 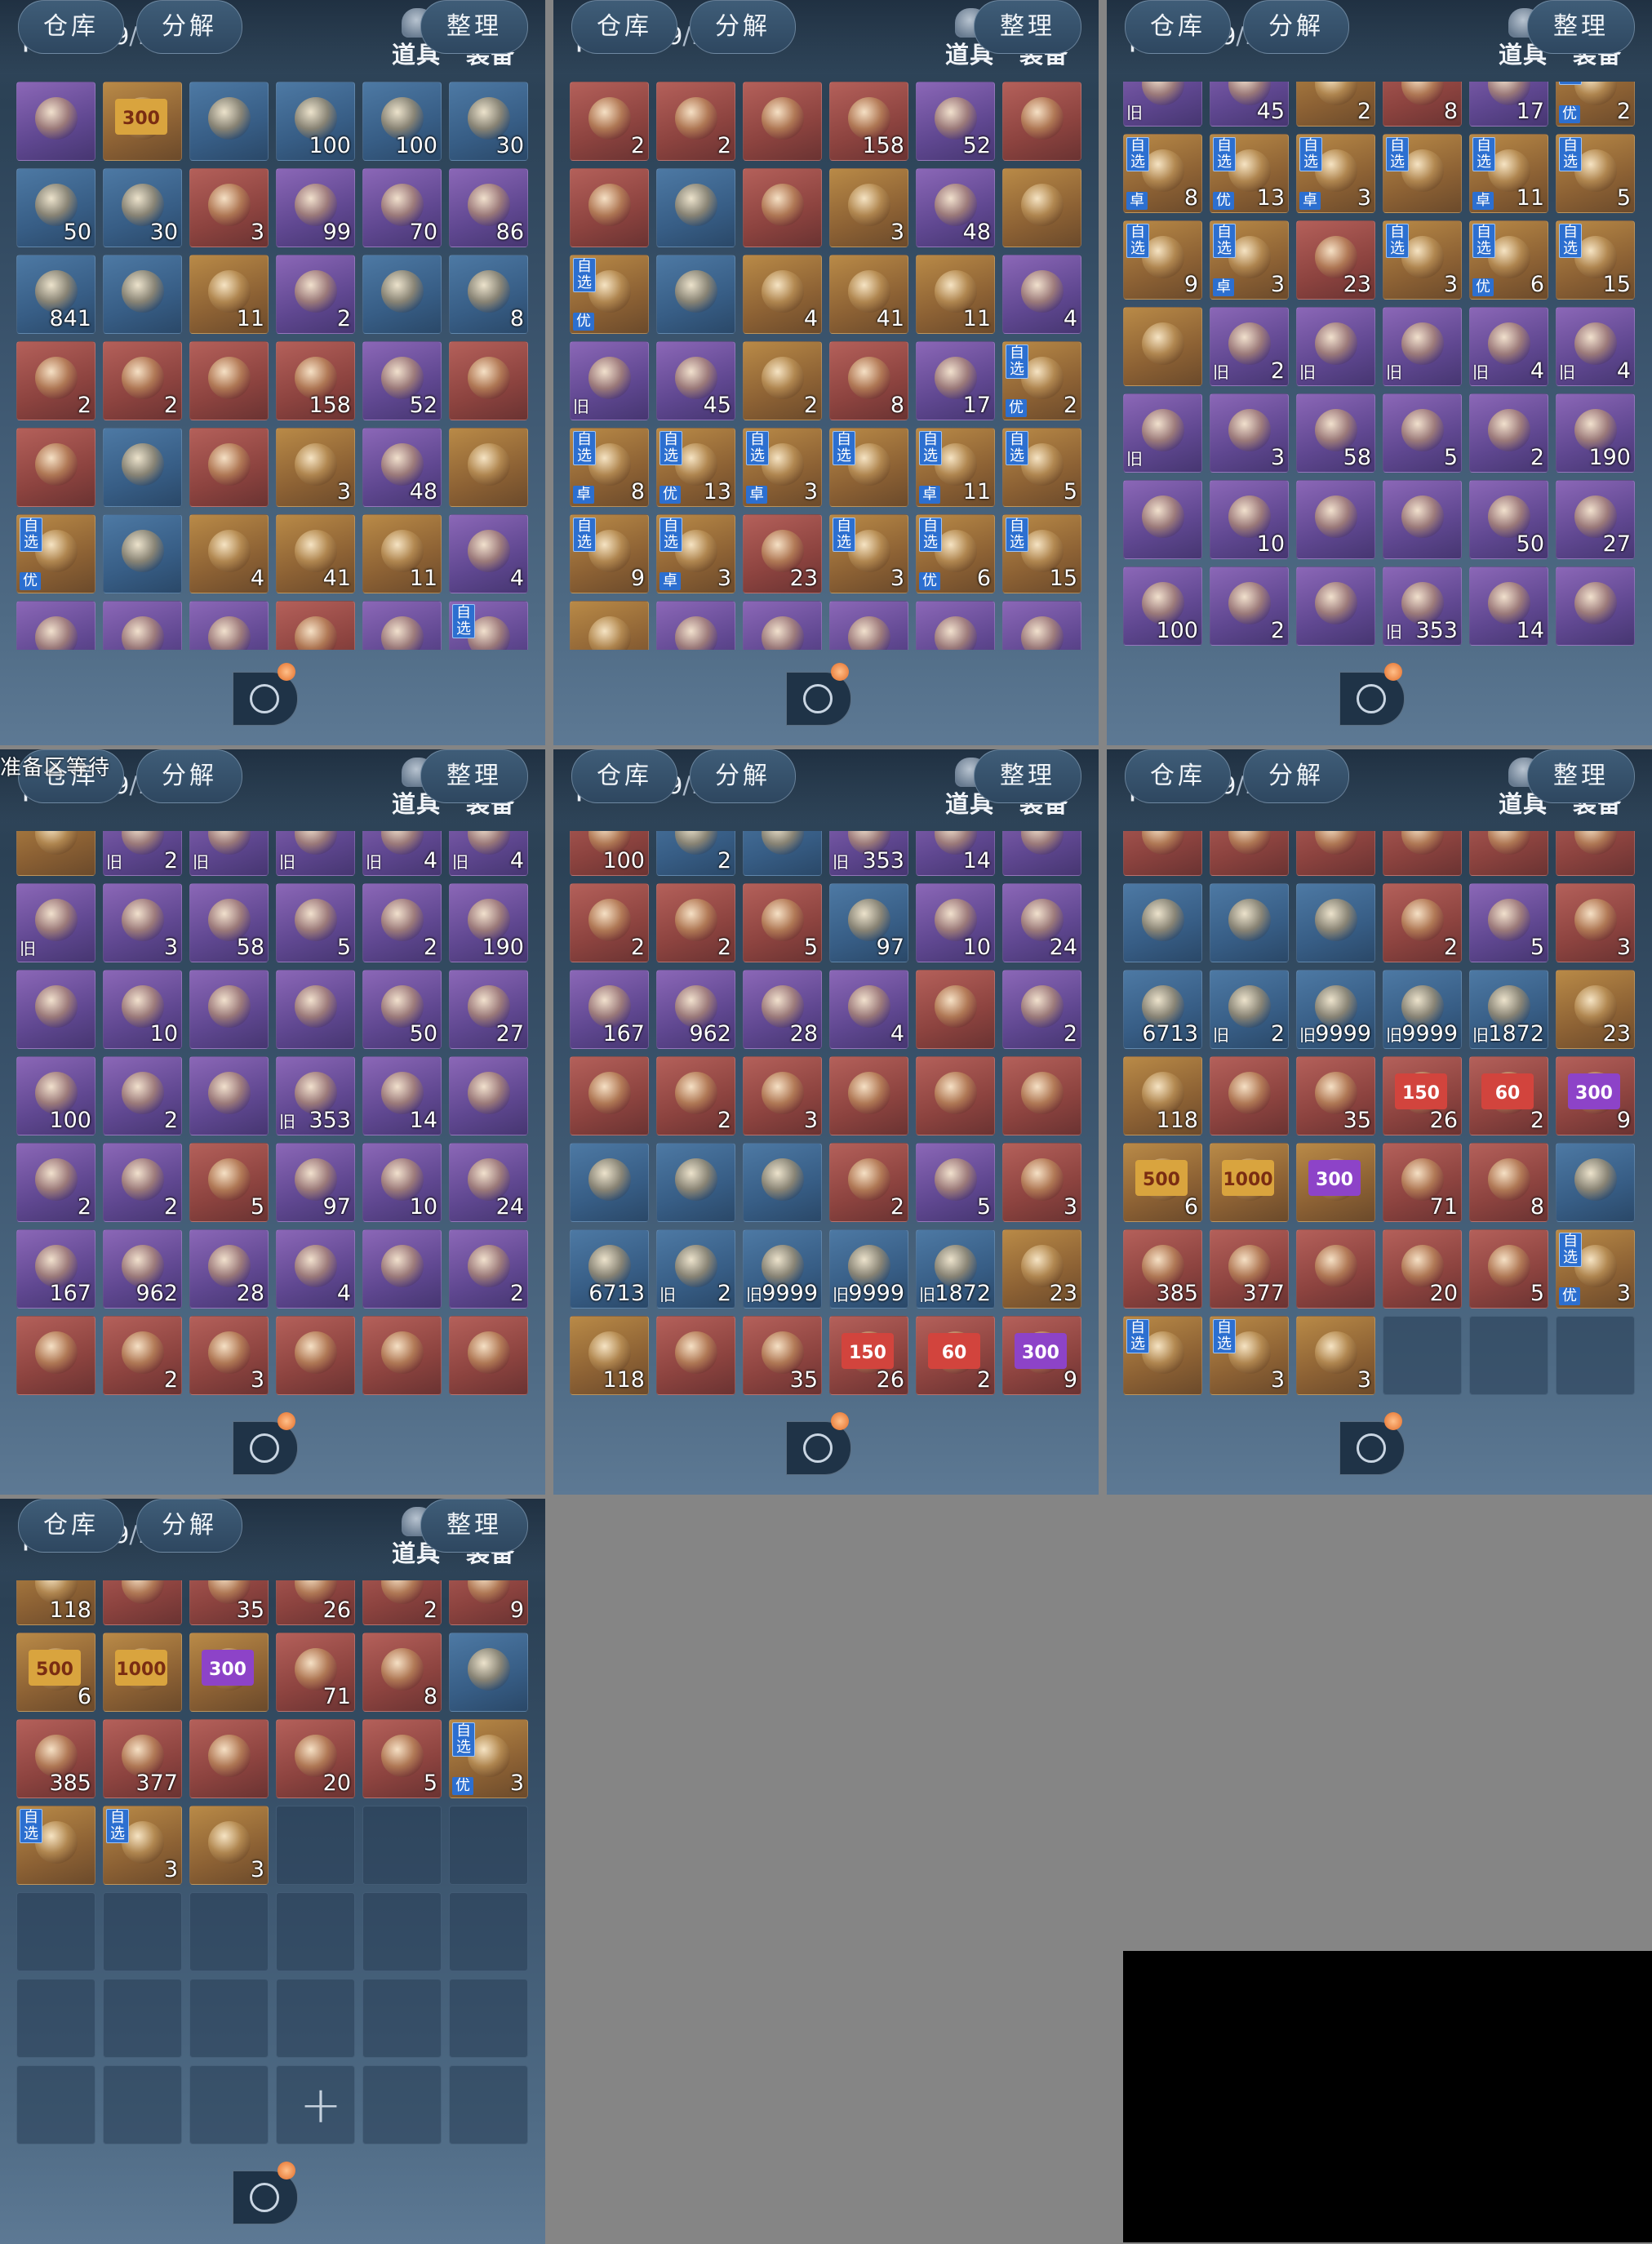 What do you see at coordinates (229, 1269) in the screenshot?
I see `item-slot: 28` at bounding box center [229, 1269].